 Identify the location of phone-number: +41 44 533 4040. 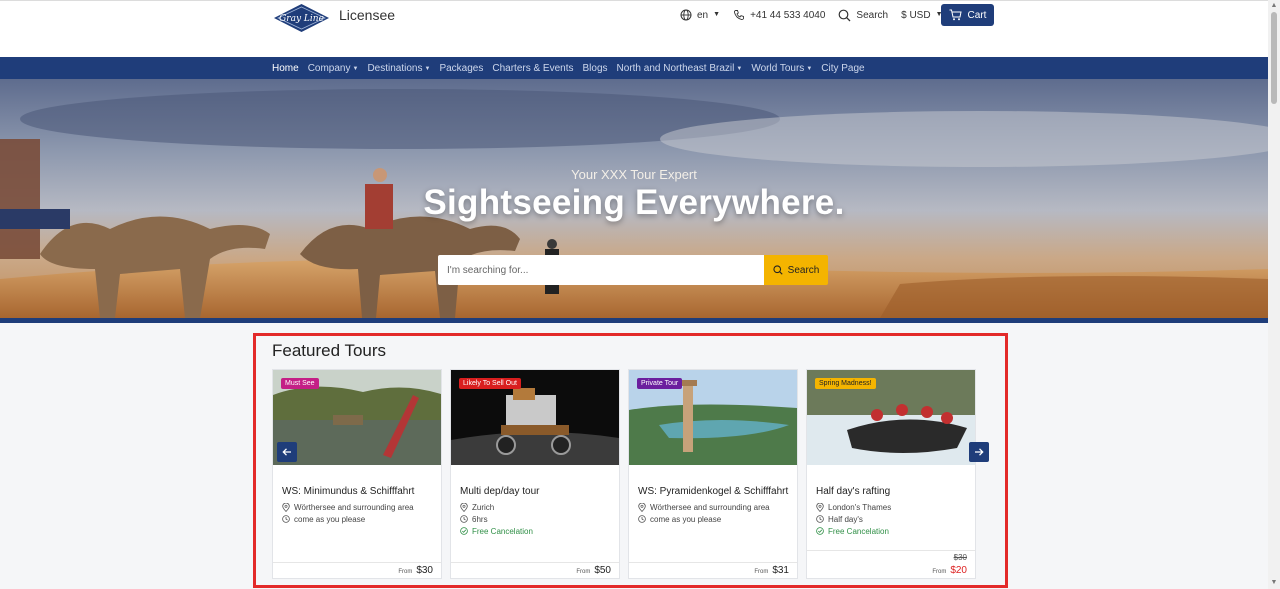
(788, 15).